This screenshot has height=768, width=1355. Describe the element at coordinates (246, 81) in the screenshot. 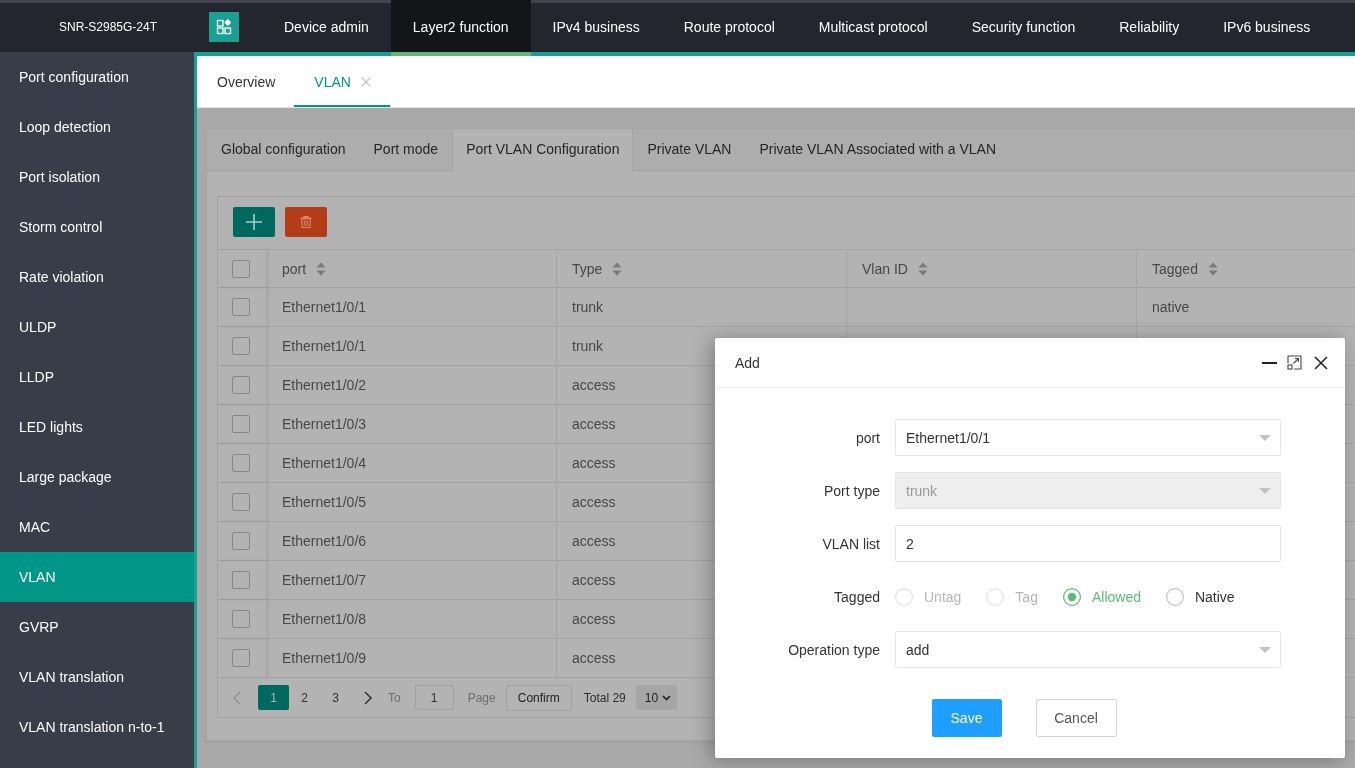

I see `page-tab: Overview` at that location.